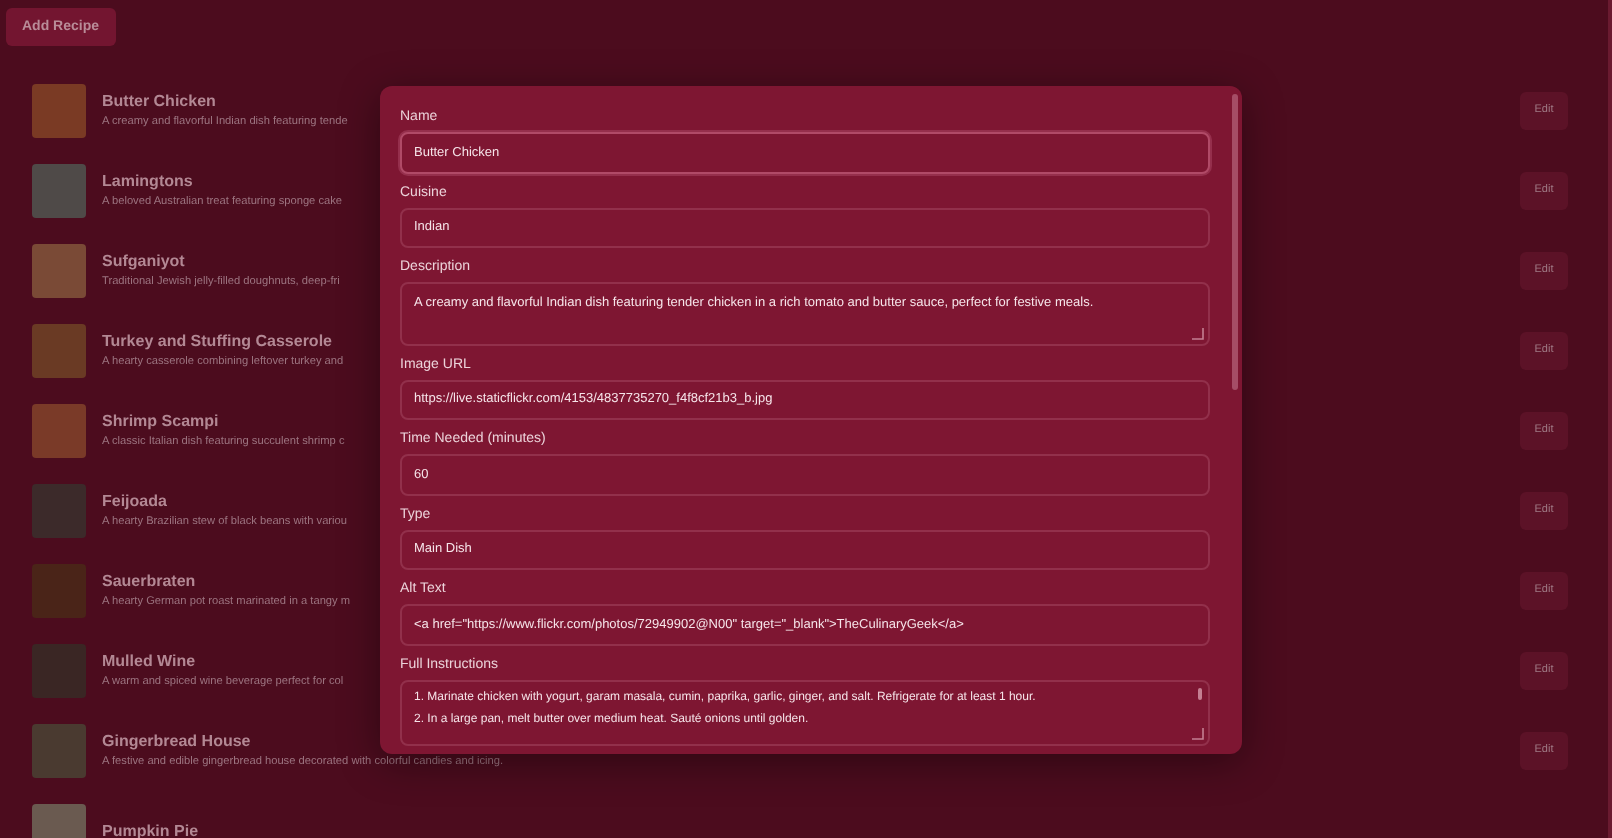 This screenshot has height=838, width=1612. Describe the element at coordinates (134, 501) in the screenshot. I see `recipe-title: Feijoada` at that location.